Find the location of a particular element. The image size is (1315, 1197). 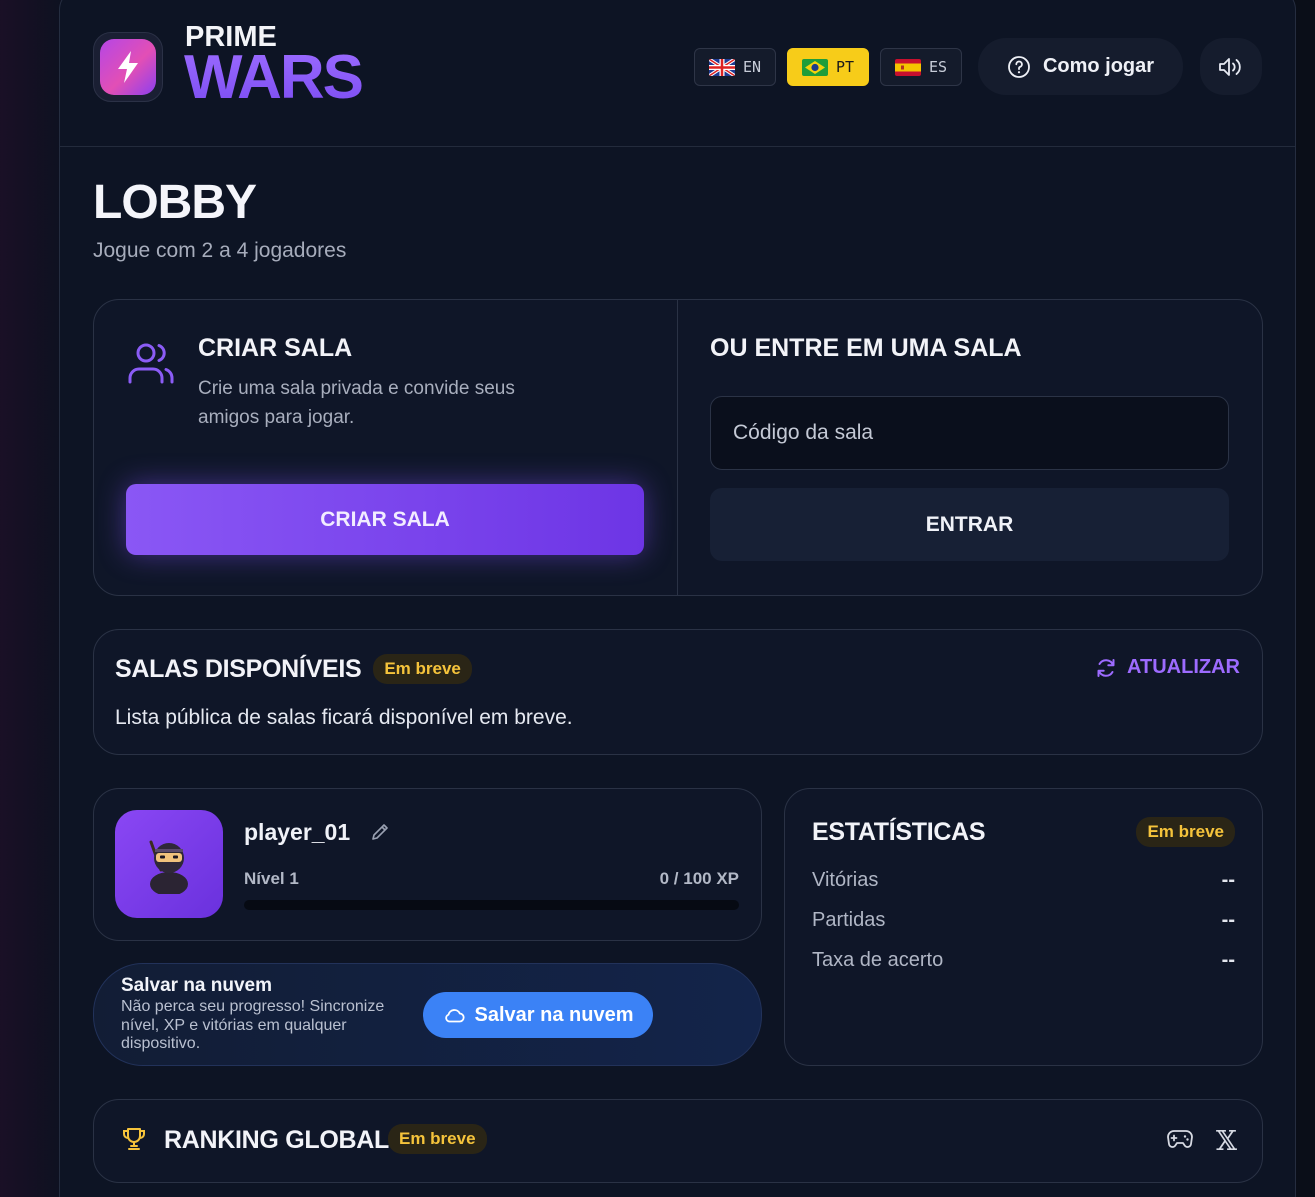

refresh-button: ATUALIZAR is located at coordinates (1167, 667).